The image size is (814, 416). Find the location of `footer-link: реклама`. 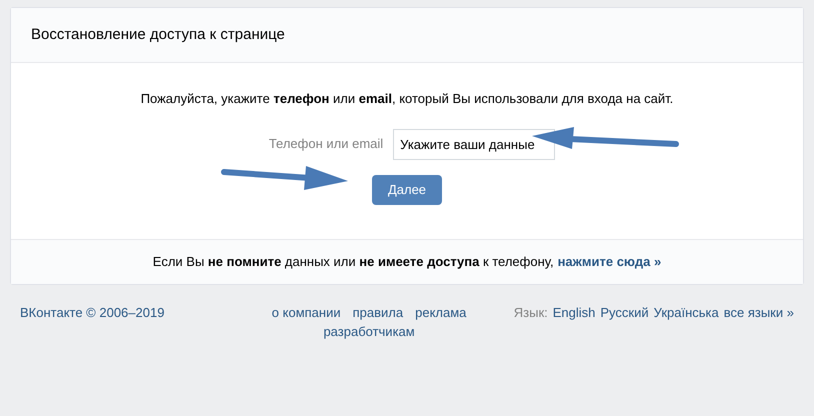

footer-link: реклама is located at coordinates (440, 312).